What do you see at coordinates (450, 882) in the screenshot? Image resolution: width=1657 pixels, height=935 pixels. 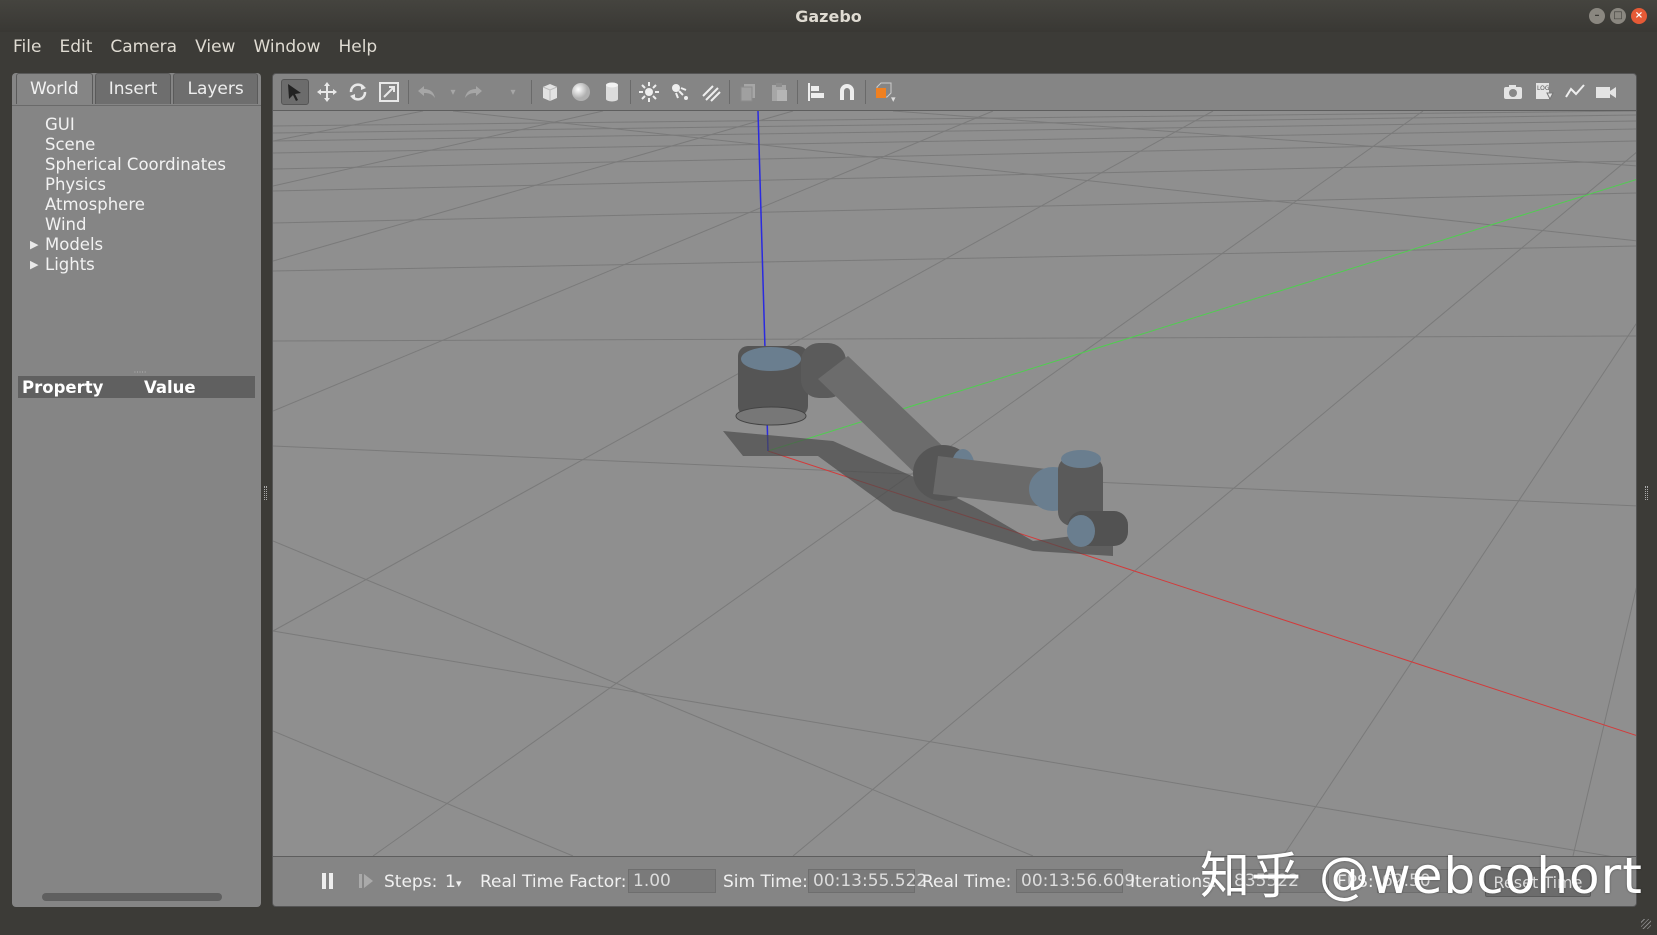 I see `steps-value: 1` at bounding box center [450, 882].